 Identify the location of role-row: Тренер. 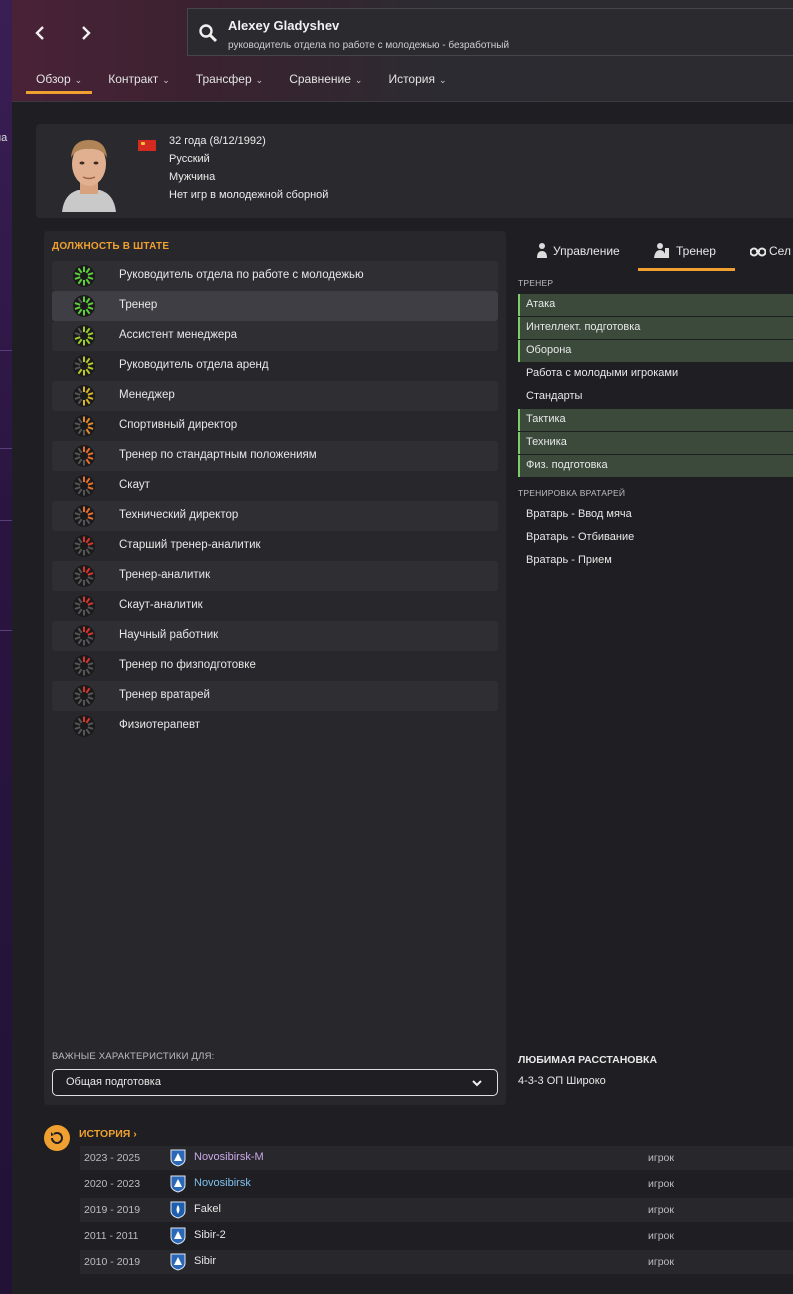
(275, 306).